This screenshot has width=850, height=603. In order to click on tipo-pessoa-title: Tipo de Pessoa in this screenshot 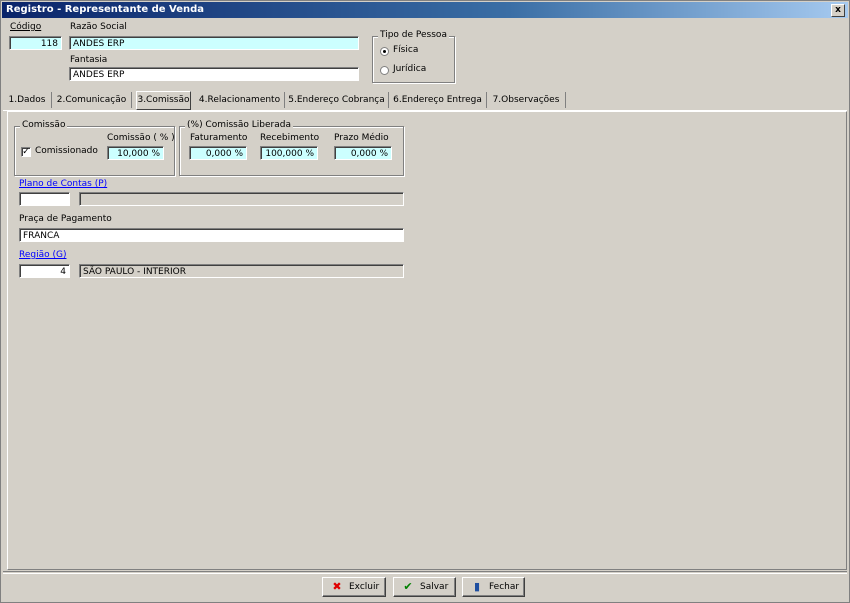, I will do `click(413, 35)`.